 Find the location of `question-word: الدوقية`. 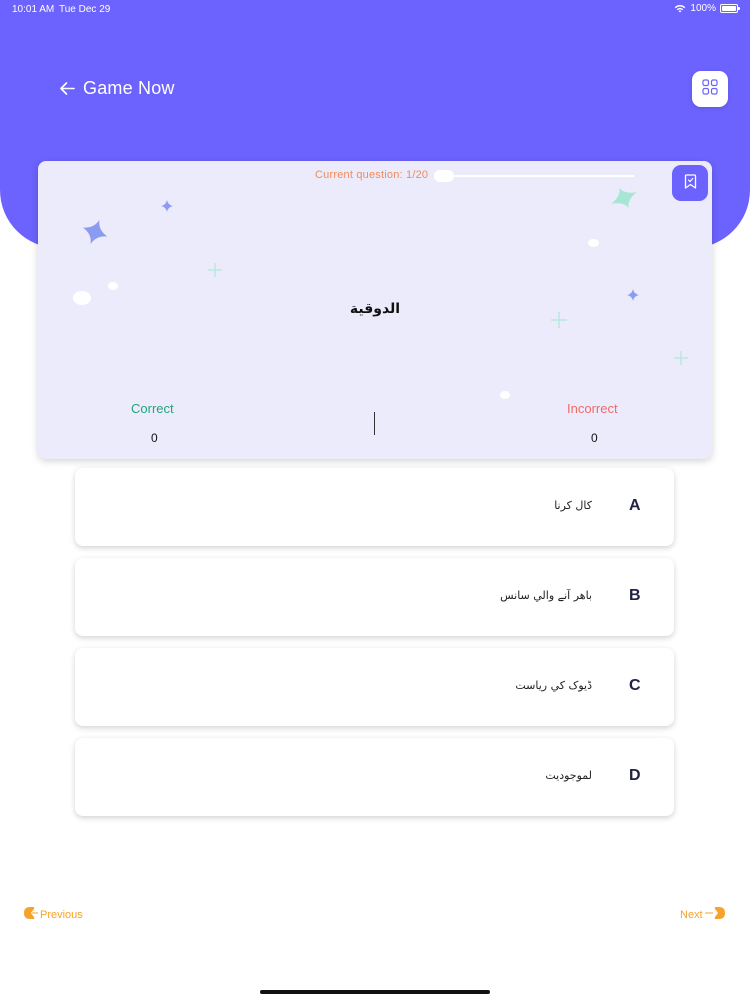

question-word: الدوقية is located at coordinates (375, 309).